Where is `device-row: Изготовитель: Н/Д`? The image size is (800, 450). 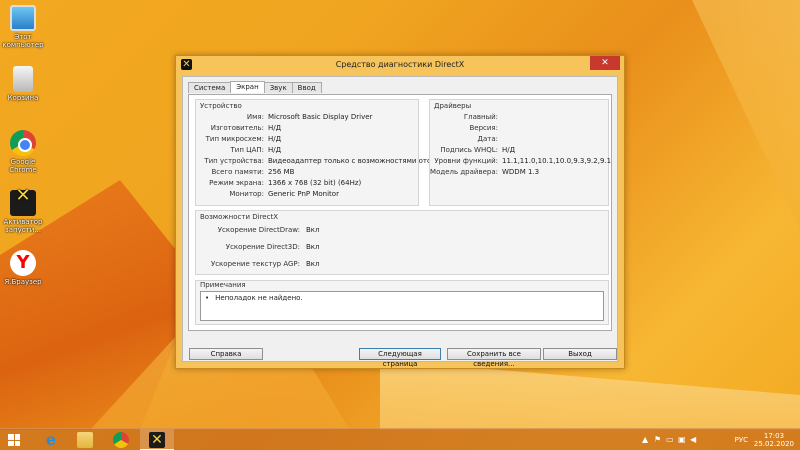 device-row: Изготовитель: Н/Д is located at coordinates (307, 128).